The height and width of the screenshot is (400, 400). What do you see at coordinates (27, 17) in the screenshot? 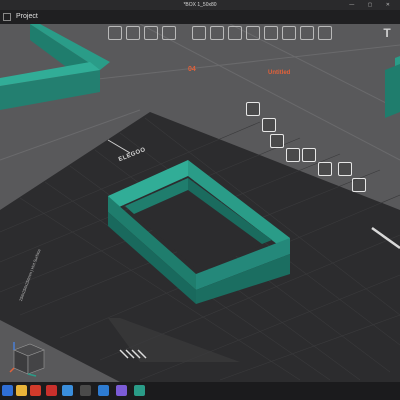
I see `tab-project: Project` at bounding box center [27, 17].